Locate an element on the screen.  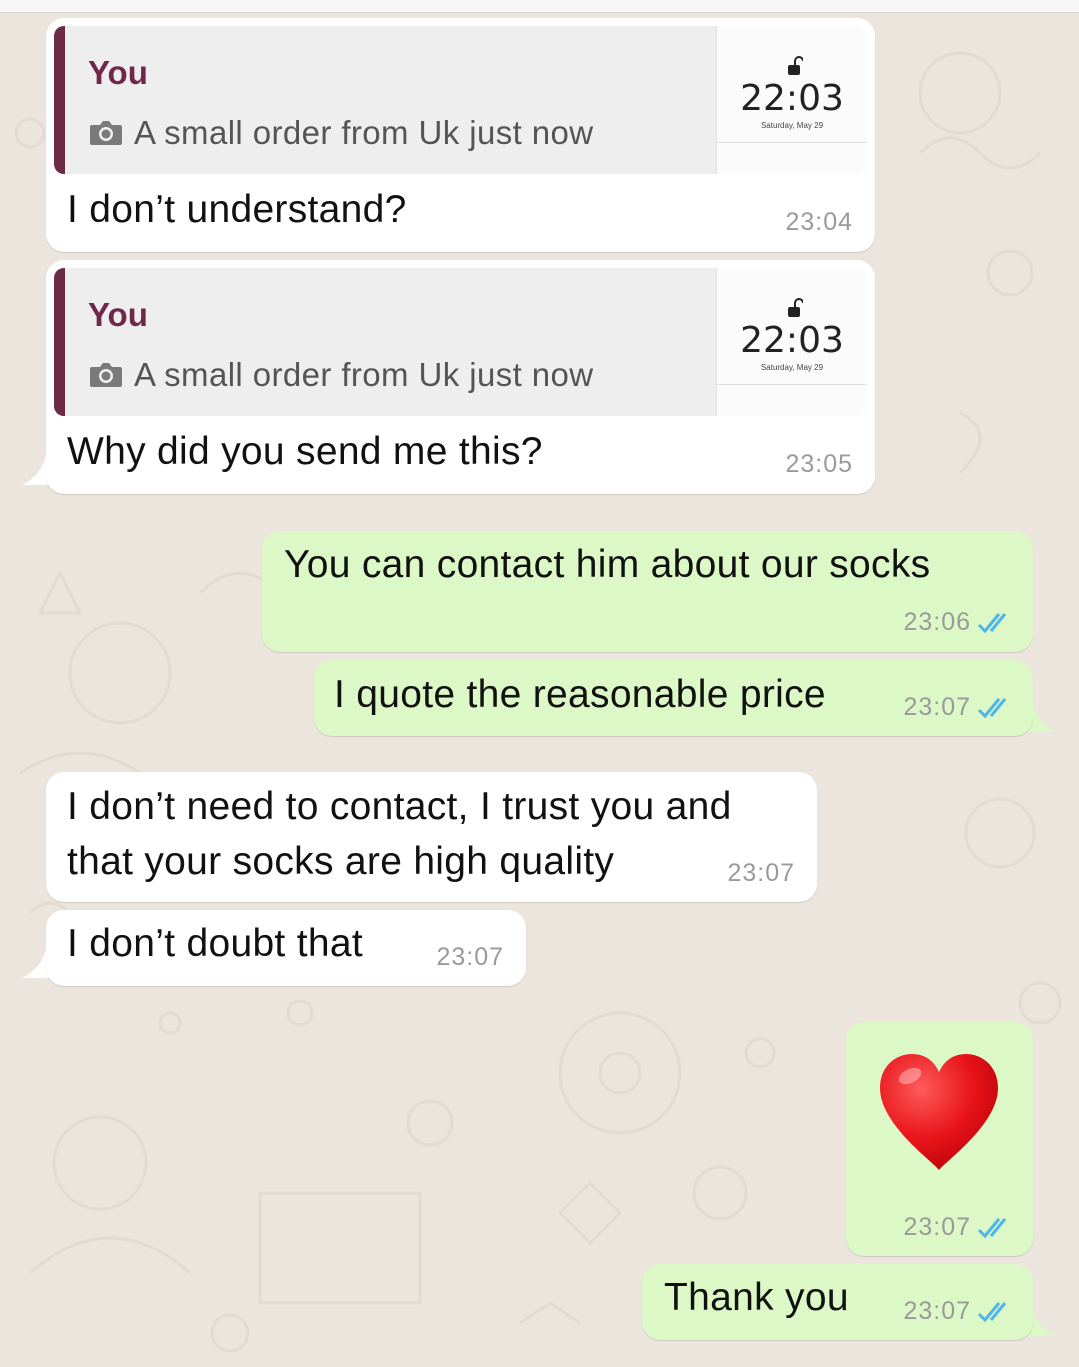
message-time: 23:04 is located at coordinates (819, 222).